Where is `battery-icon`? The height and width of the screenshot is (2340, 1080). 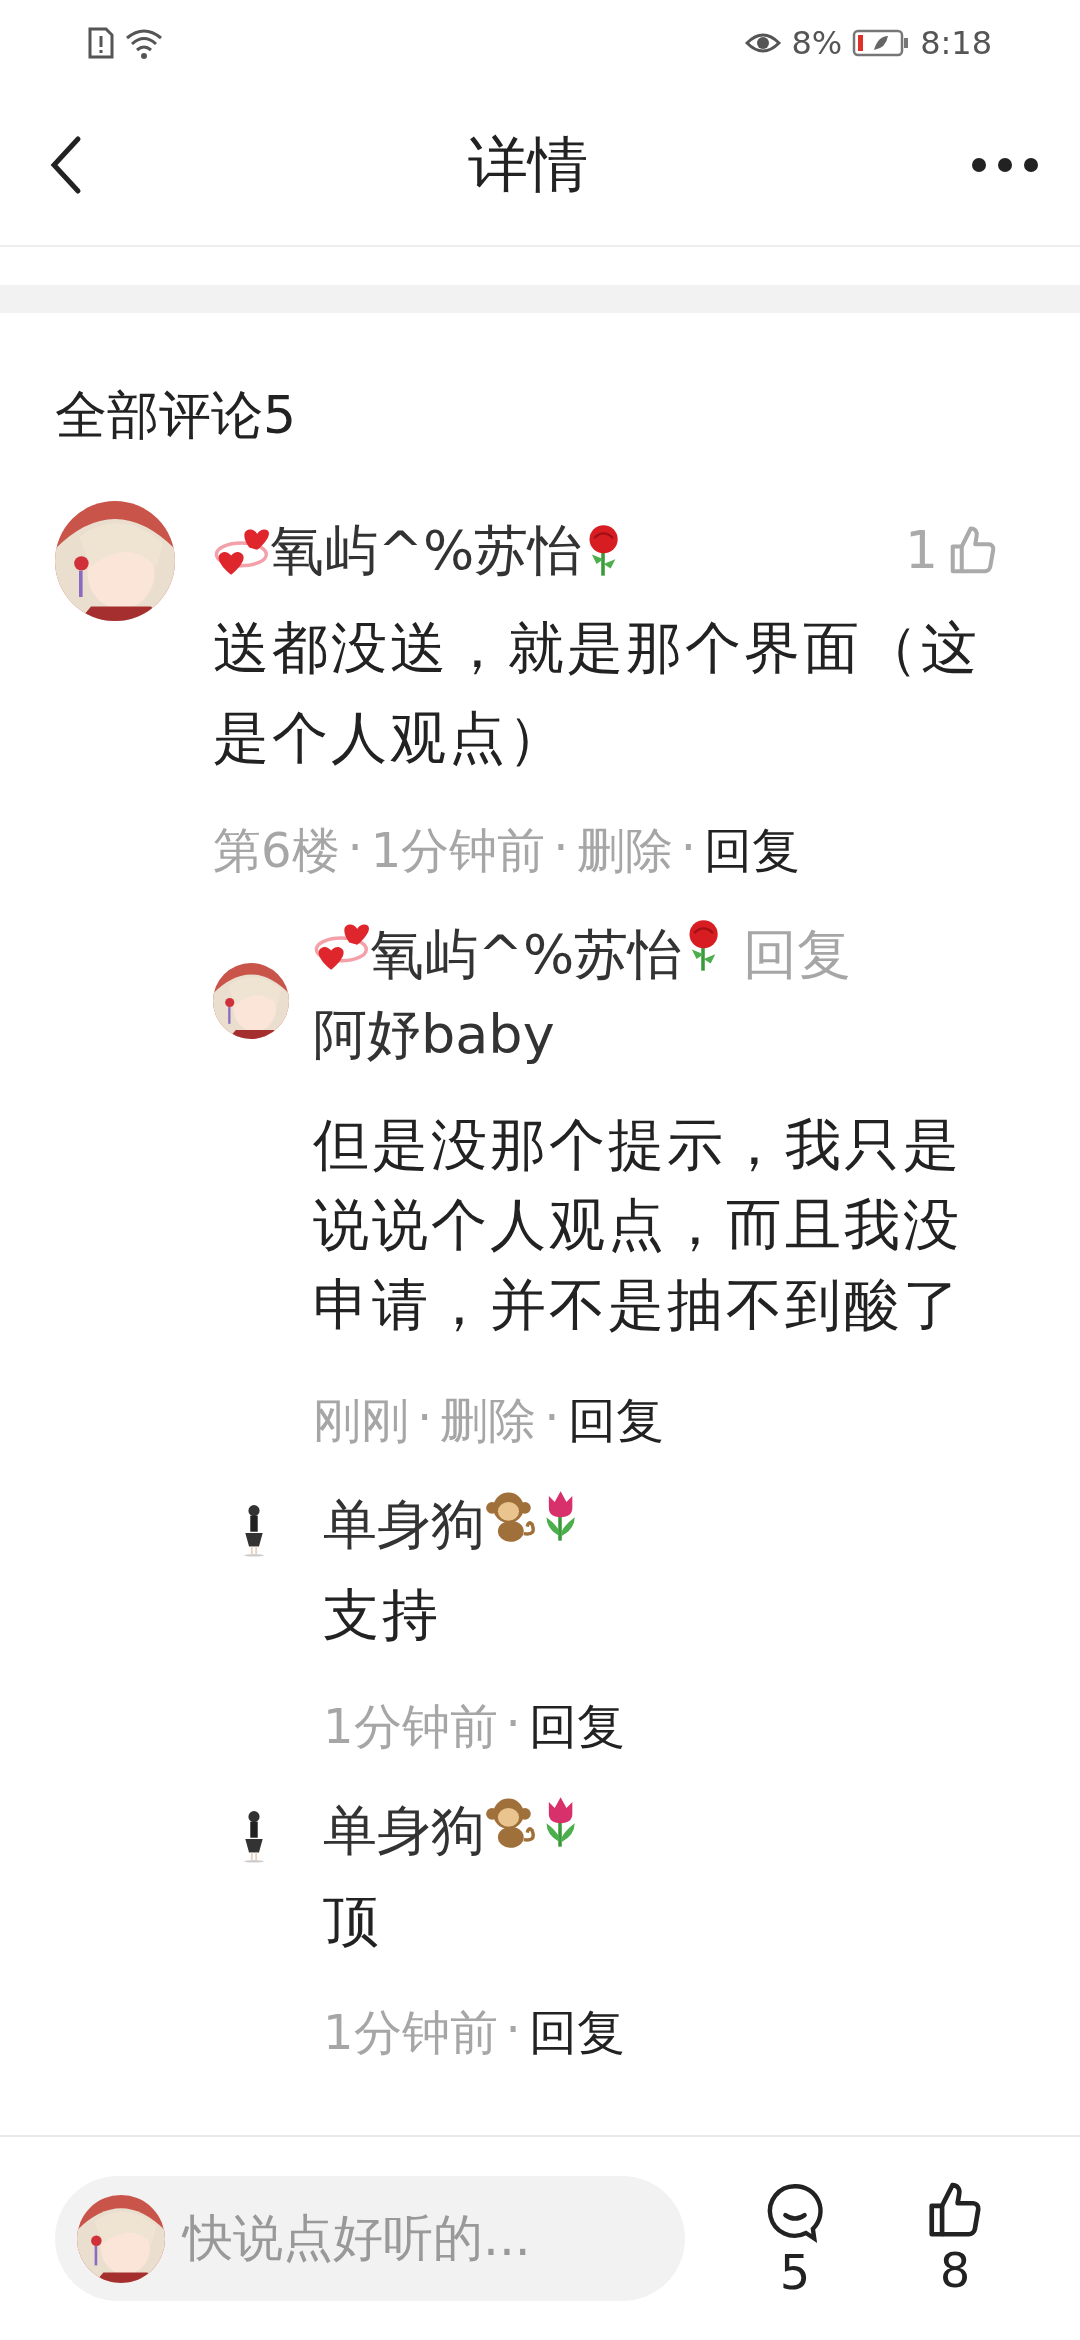 battery-icon is located at coordinates (881, 42).